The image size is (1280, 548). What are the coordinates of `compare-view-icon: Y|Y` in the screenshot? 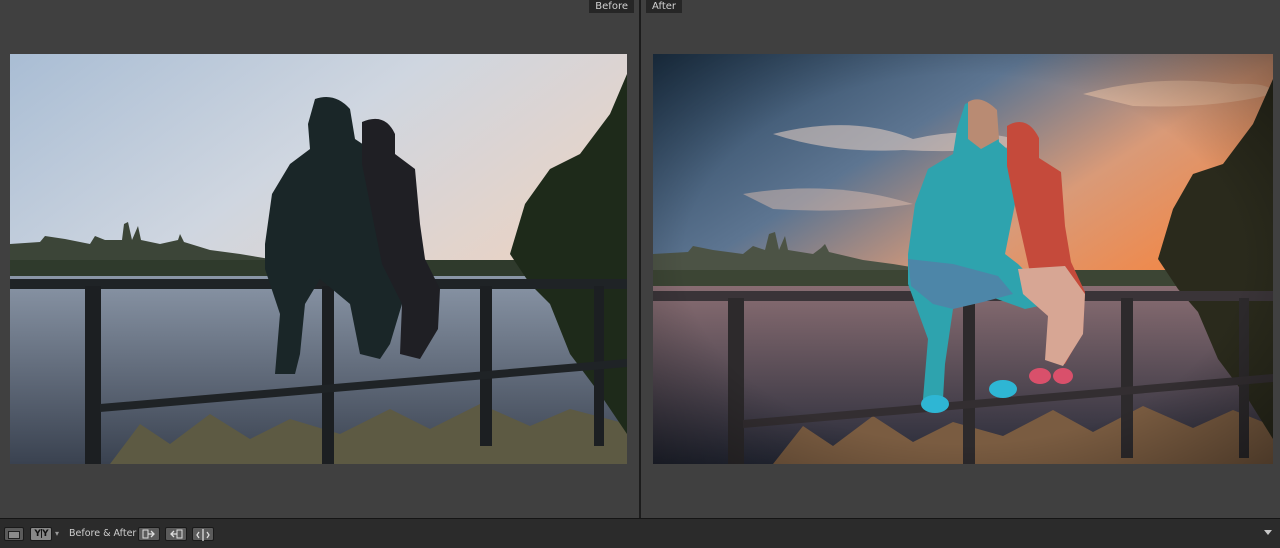 It's located at (41, 534).